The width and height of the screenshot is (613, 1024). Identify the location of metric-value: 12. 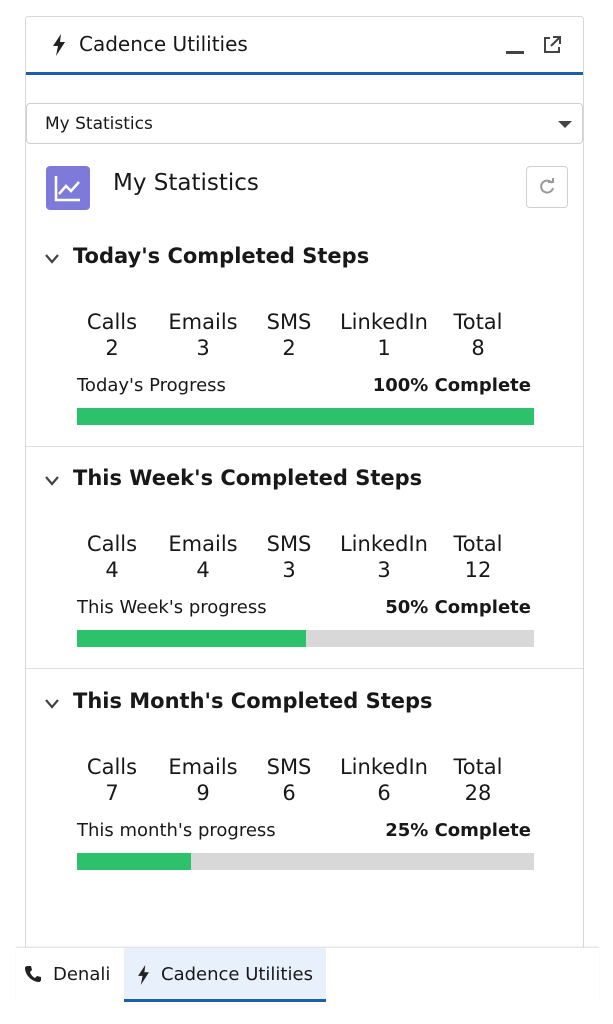
(478, 570).